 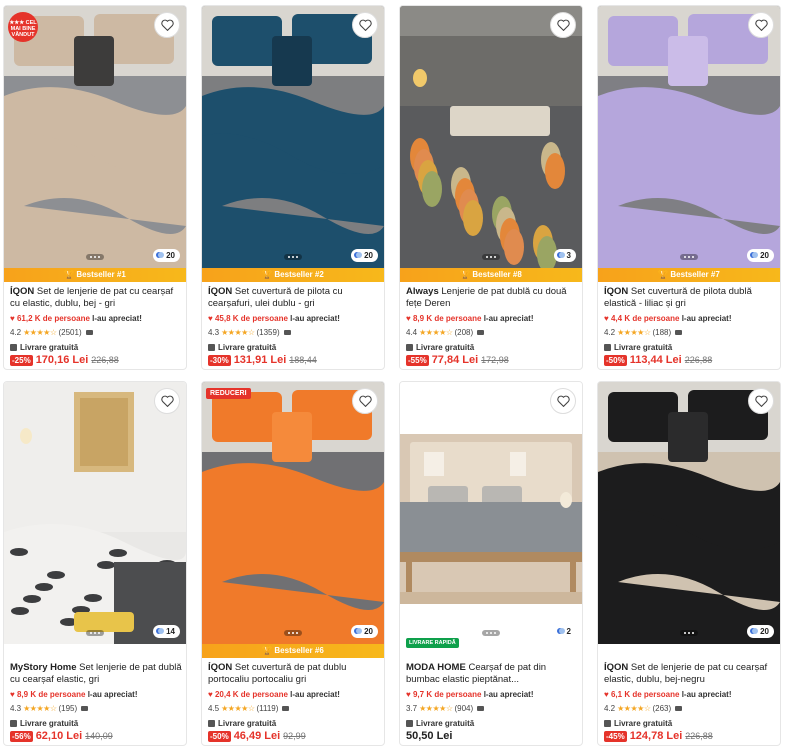 What do you see at coordinates (214, 332) in the screenshot?
I see `rating-value: 4.3` at bounding box center [214, 332].